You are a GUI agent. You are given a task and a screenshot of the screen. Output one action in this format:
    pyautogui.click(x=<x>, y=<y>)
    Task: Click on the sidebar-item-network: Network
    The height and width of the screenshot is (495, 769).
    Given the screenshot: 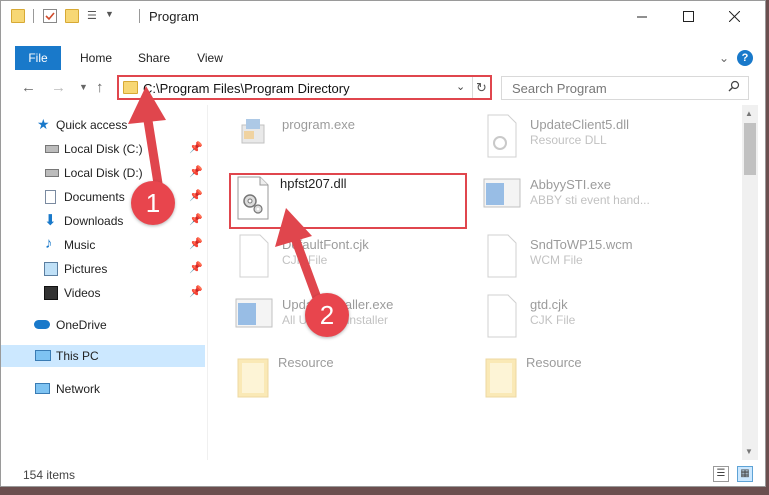 What is the action you would take?
    pyautogui.click(x=103, y=389)
    